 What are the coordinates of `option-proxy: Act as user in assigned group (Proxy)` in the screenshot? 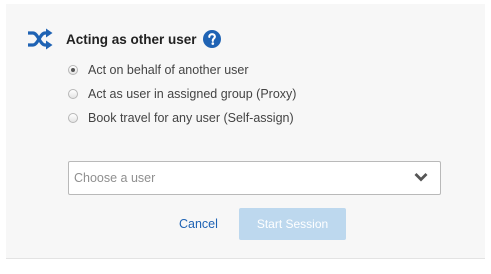 It's located at (182, 94).